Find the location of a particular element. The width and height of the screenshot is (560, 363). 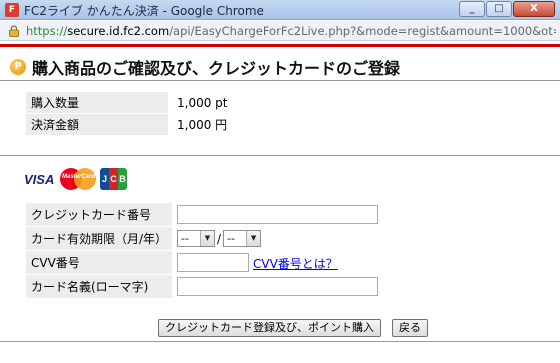

jcb-letter-j: J is located at coordinates (104, 179).